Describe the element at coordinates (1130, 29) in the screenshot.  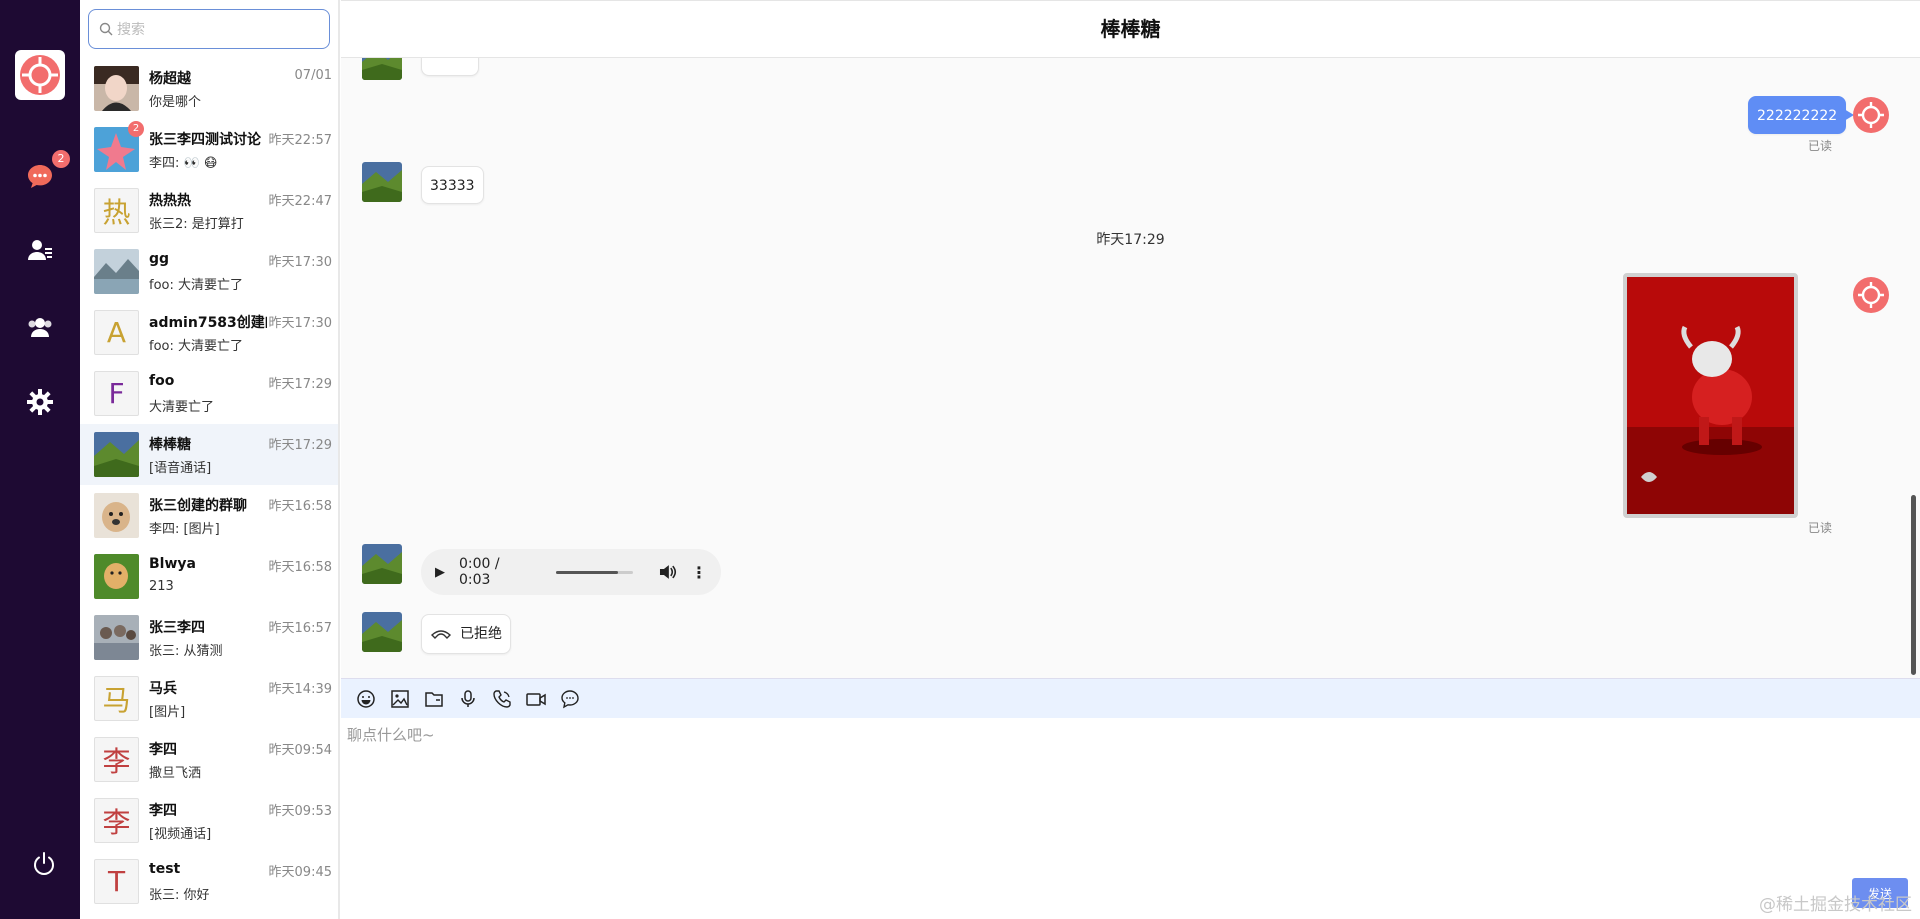
I see `chat-title: 棒棒糖` at that location.